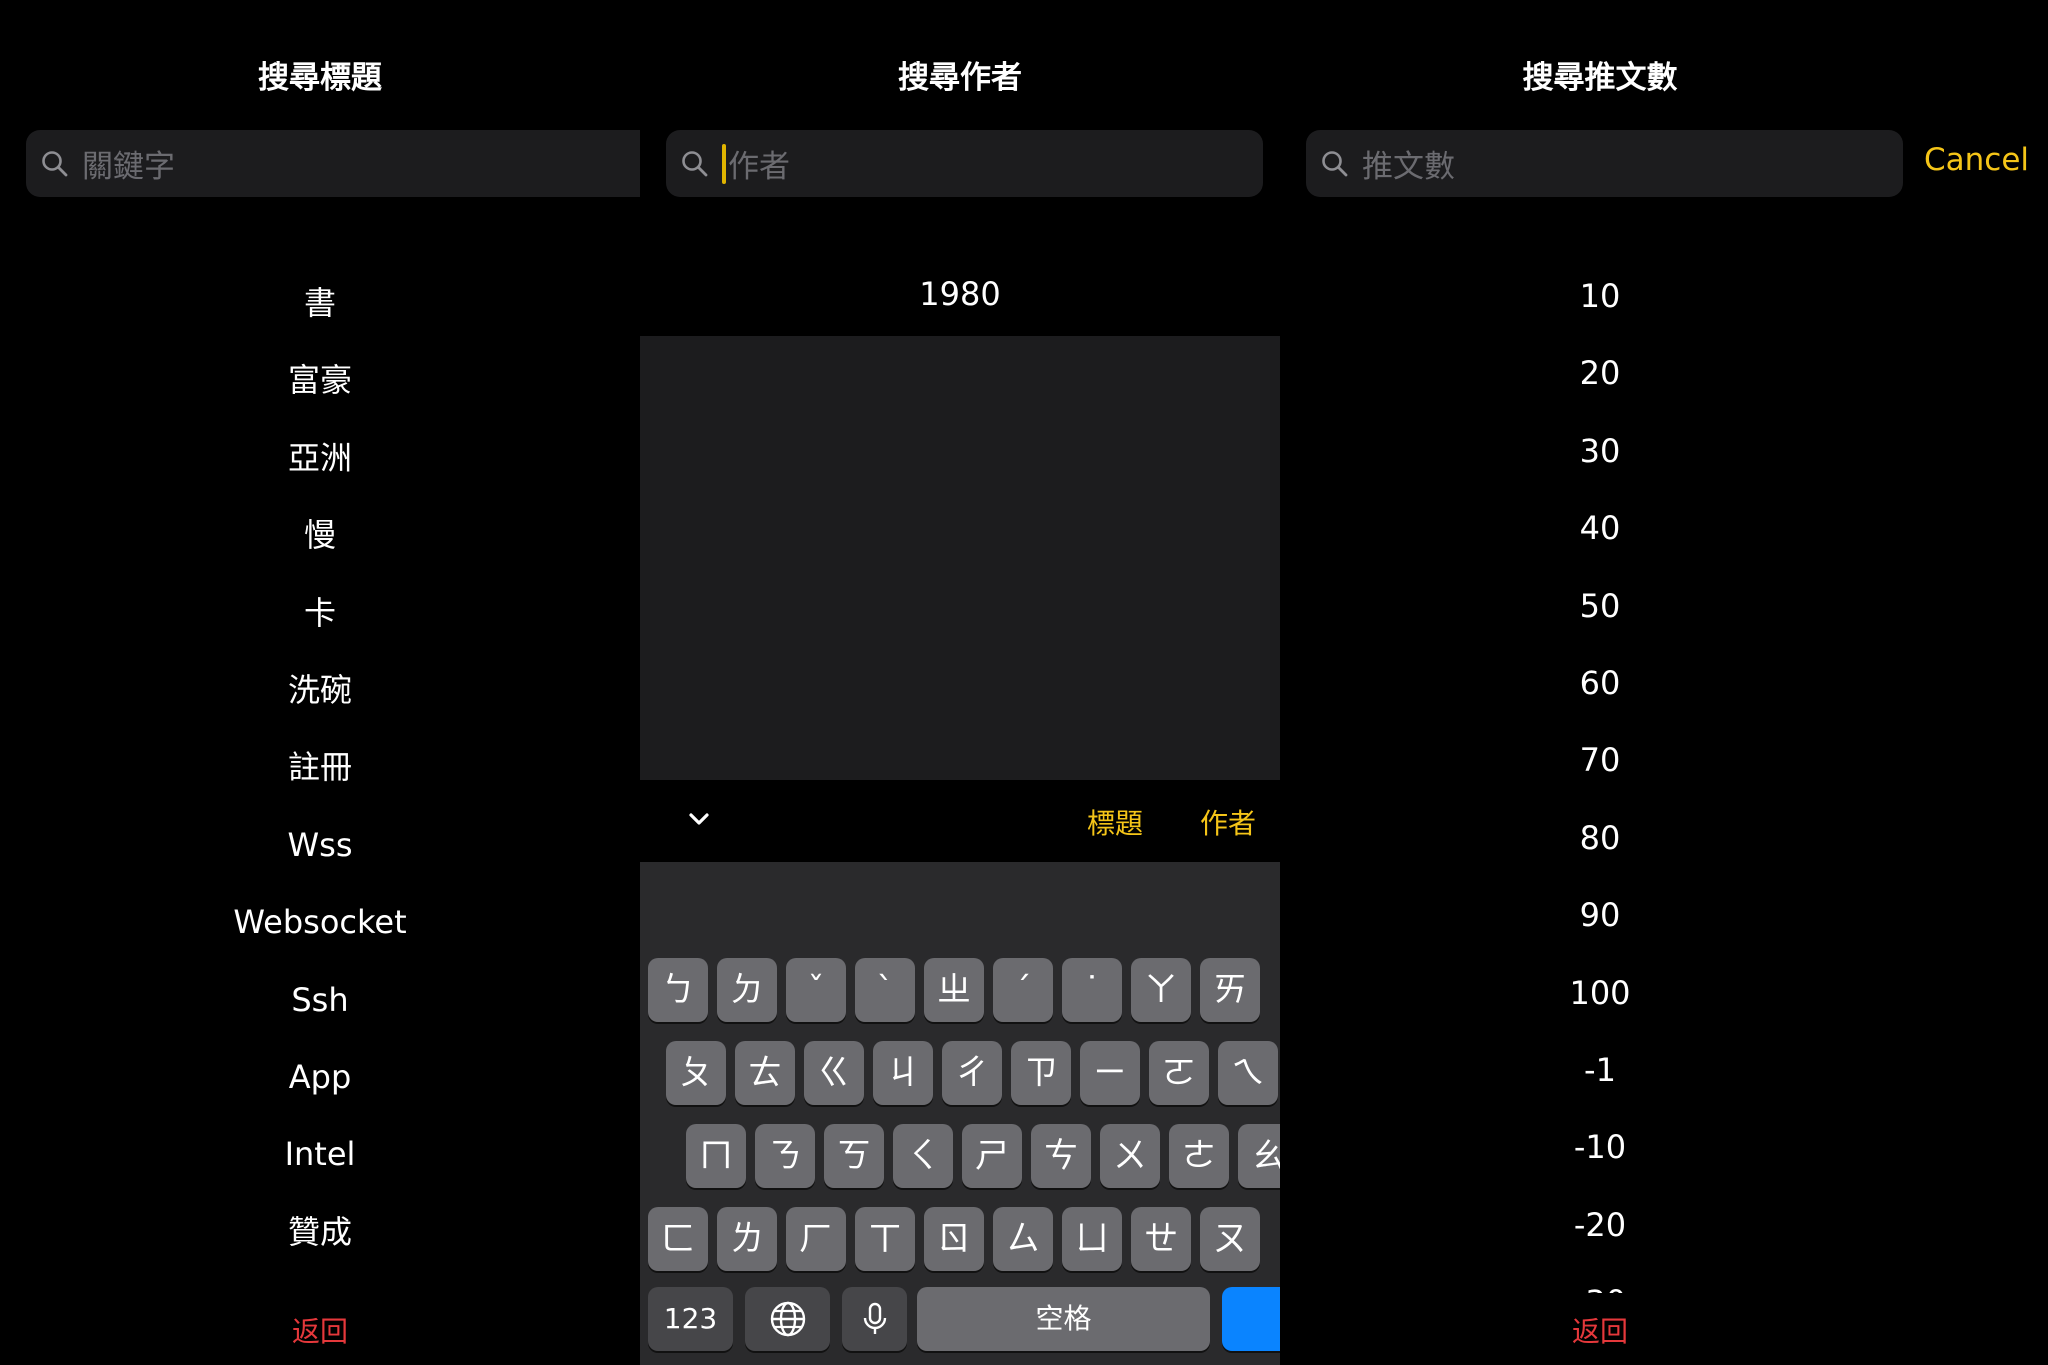 Image resolution: width=2048 pixels, height=1365 pixels. I want to click on cancel-button: Cancel, so click(1976, 160).